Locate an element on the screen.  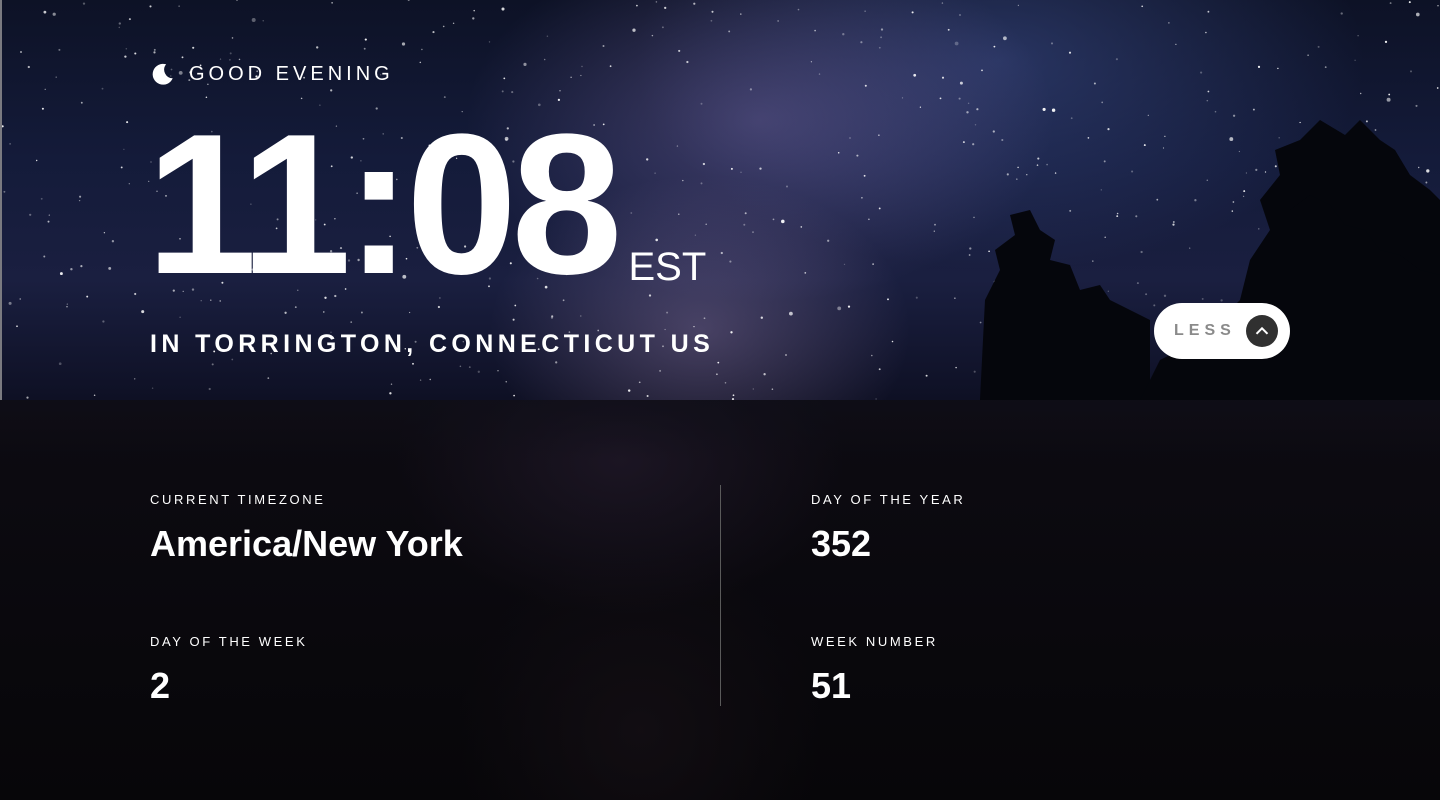
stat-day-of-year: DAY OF THE YEAR 352 is located at coordinates (888, 528).